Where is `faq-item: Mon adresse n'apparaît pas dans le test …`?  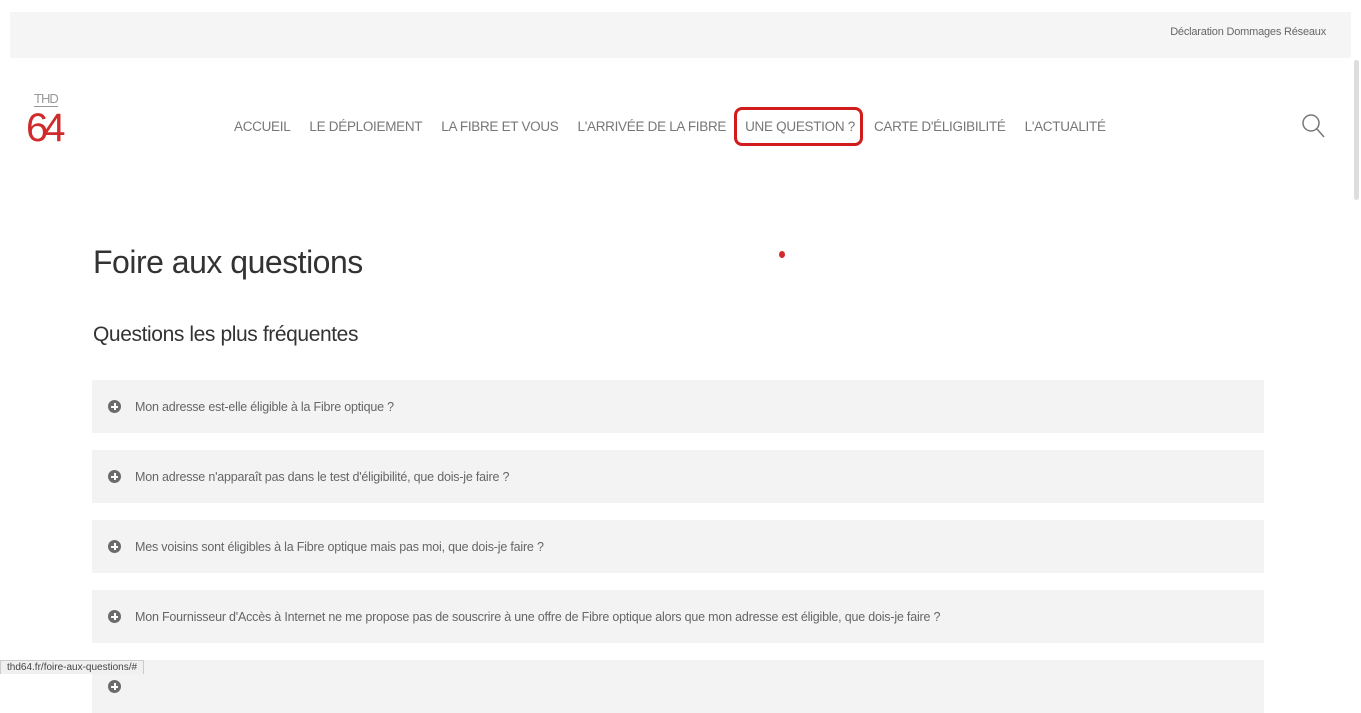 faq-item: Mon adresse n'apparaît pas dans le test … is located at coordinates (678, 476).